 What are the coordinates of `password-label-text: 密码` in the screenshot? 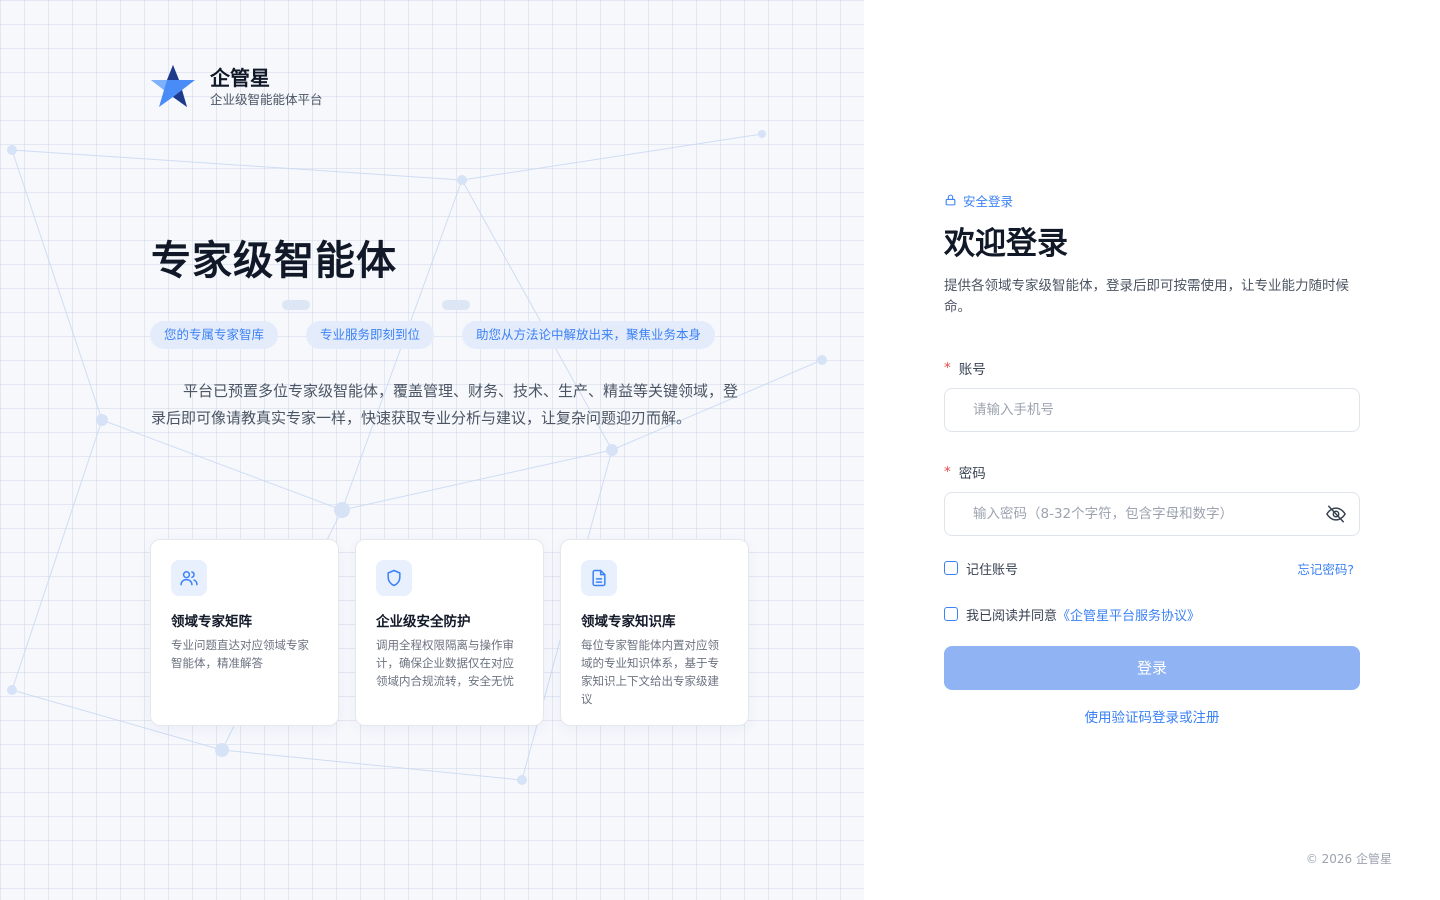 It's located at (972, 474).